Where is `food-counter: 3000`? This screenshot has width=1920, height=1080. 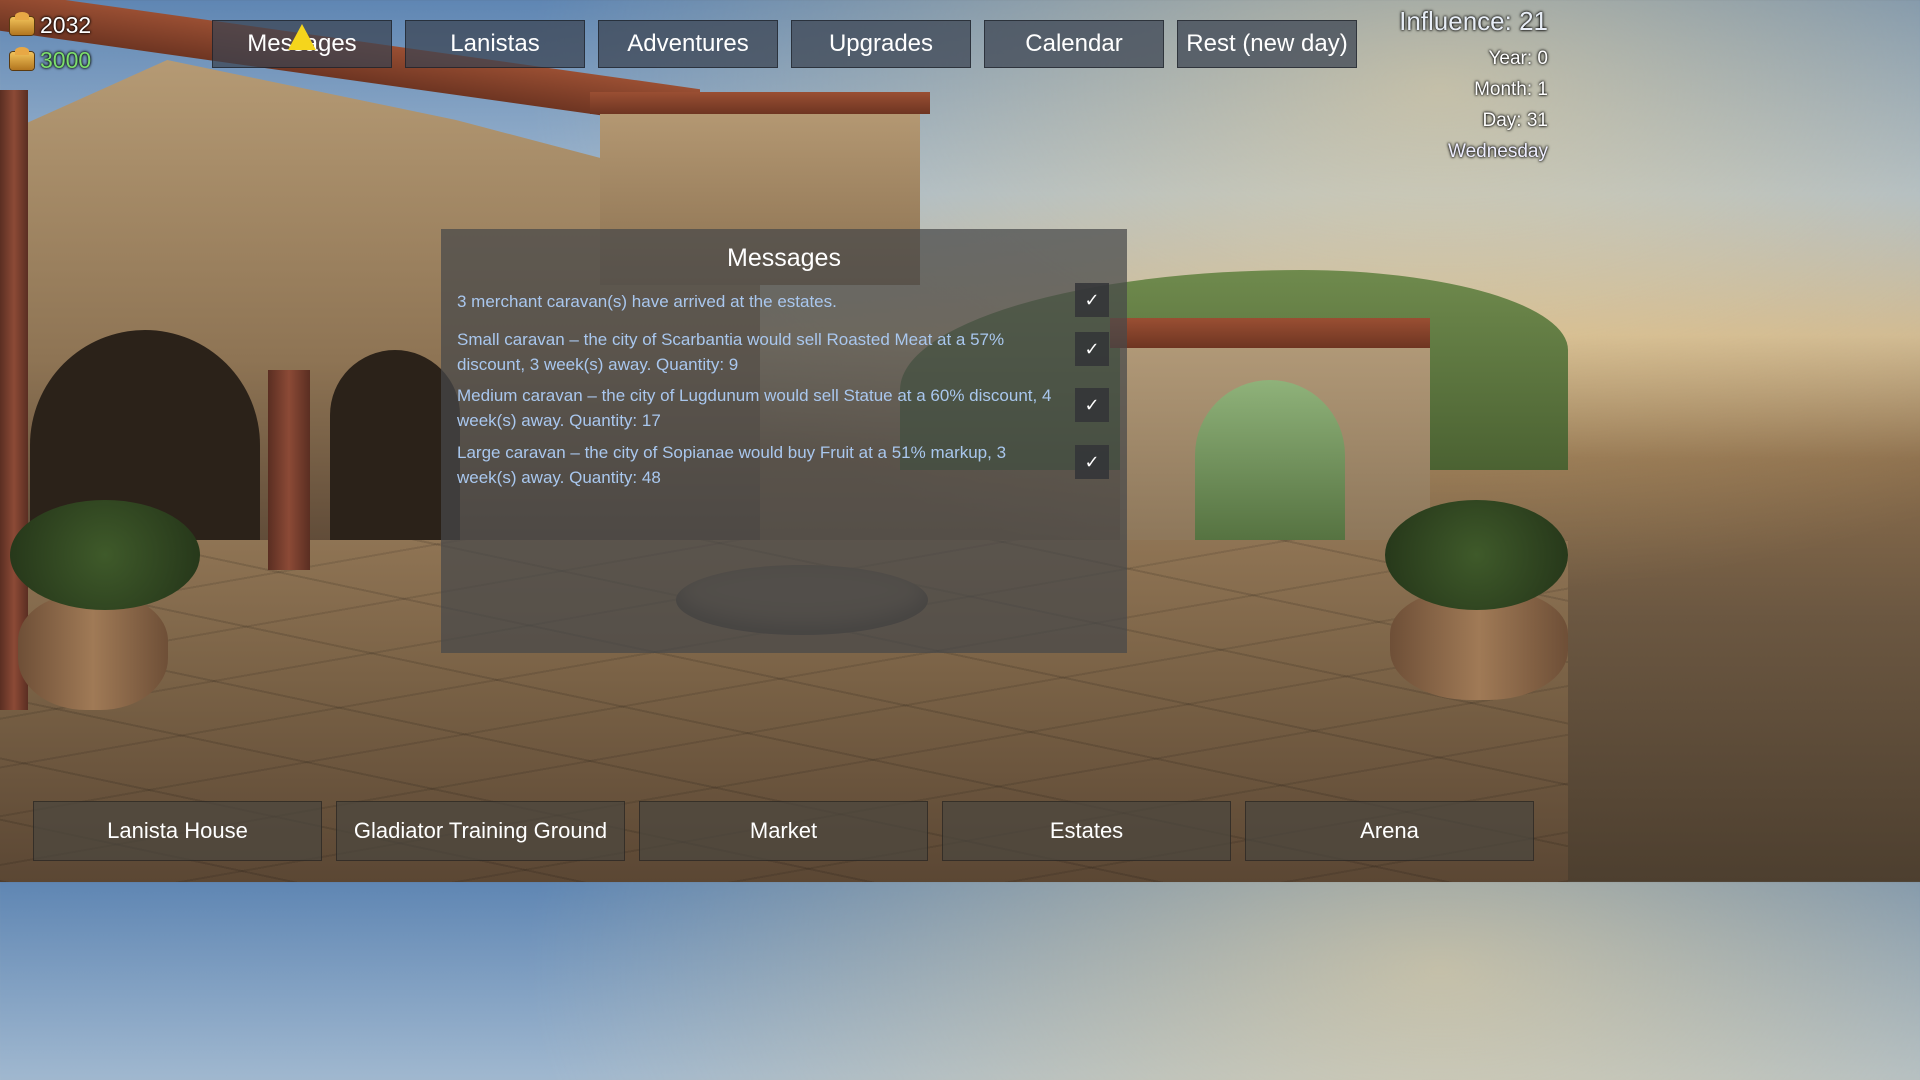
food-counter: 3000 is located at coordinates (51, 60).